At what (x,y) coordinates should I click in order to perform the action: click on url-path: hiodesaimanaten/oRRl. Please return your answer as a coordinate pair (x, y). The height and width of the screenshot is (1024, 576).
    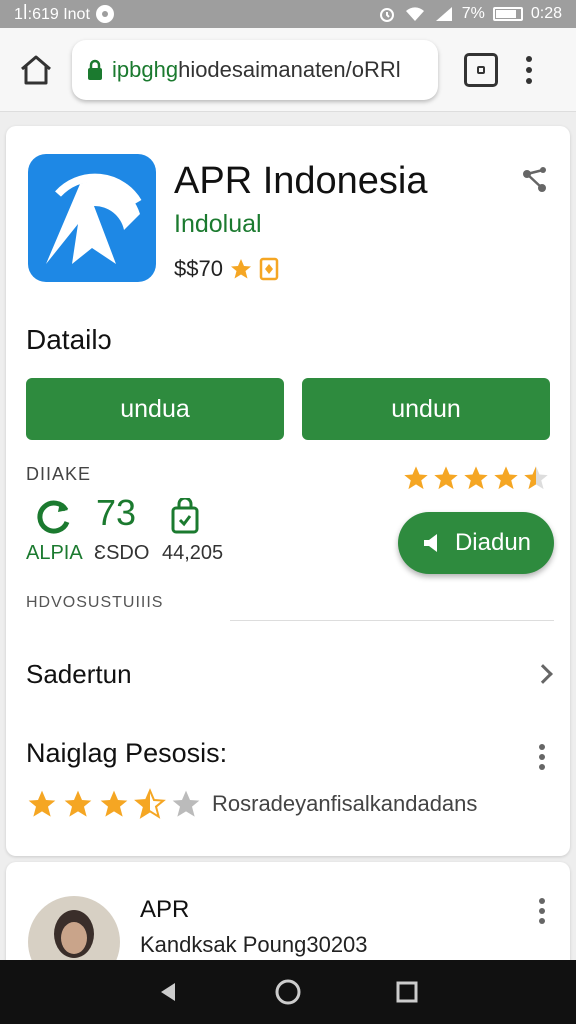
    Looking at the image, I should click on (289, 69).